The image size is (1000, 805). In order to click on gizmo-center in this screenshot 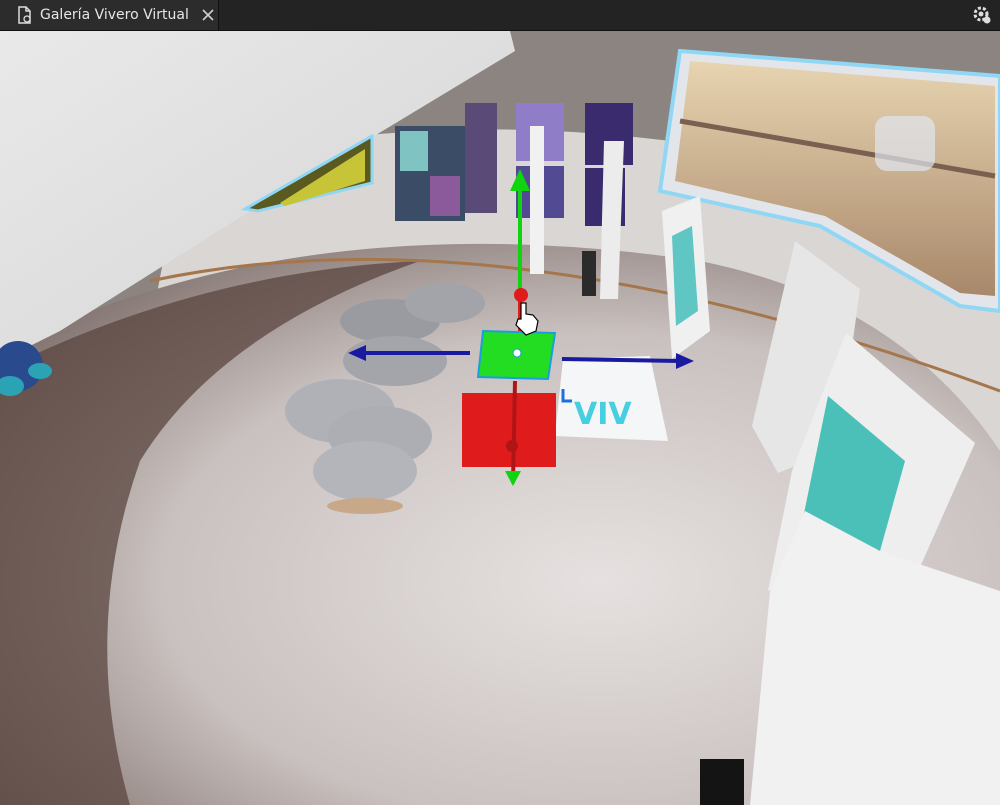, I will do `click(517, 353)`.